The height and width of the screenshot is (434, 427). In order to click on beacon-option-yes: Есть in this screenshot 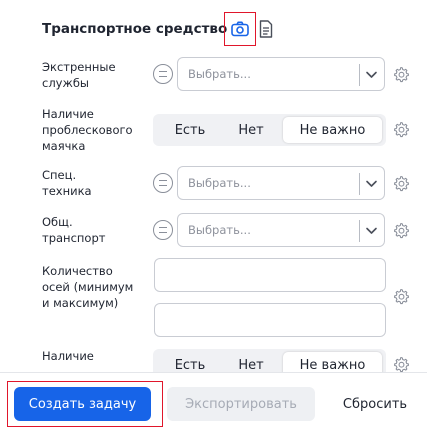, I will do `click(190, 130)`.